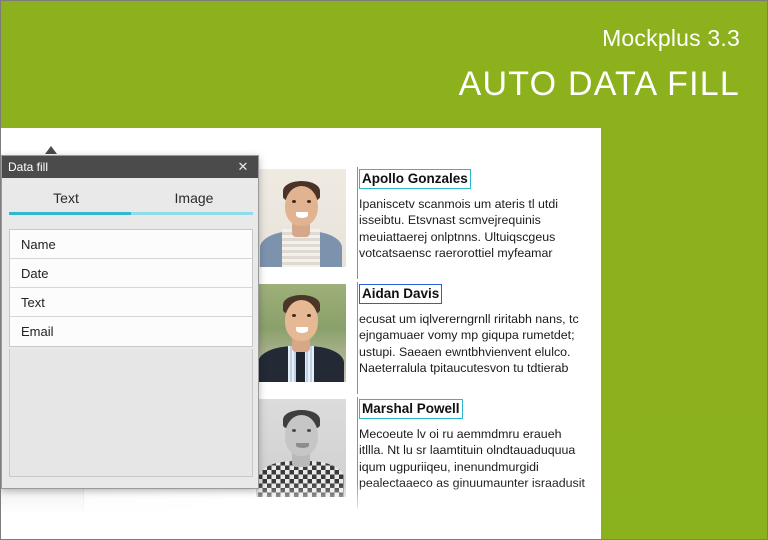 The width and height of the screenshot is (768, 540). What do you see at coordinates (301, 218) in the screenshot?
I see `portrait-hoodie-photo` at bounding box center [301, 218].